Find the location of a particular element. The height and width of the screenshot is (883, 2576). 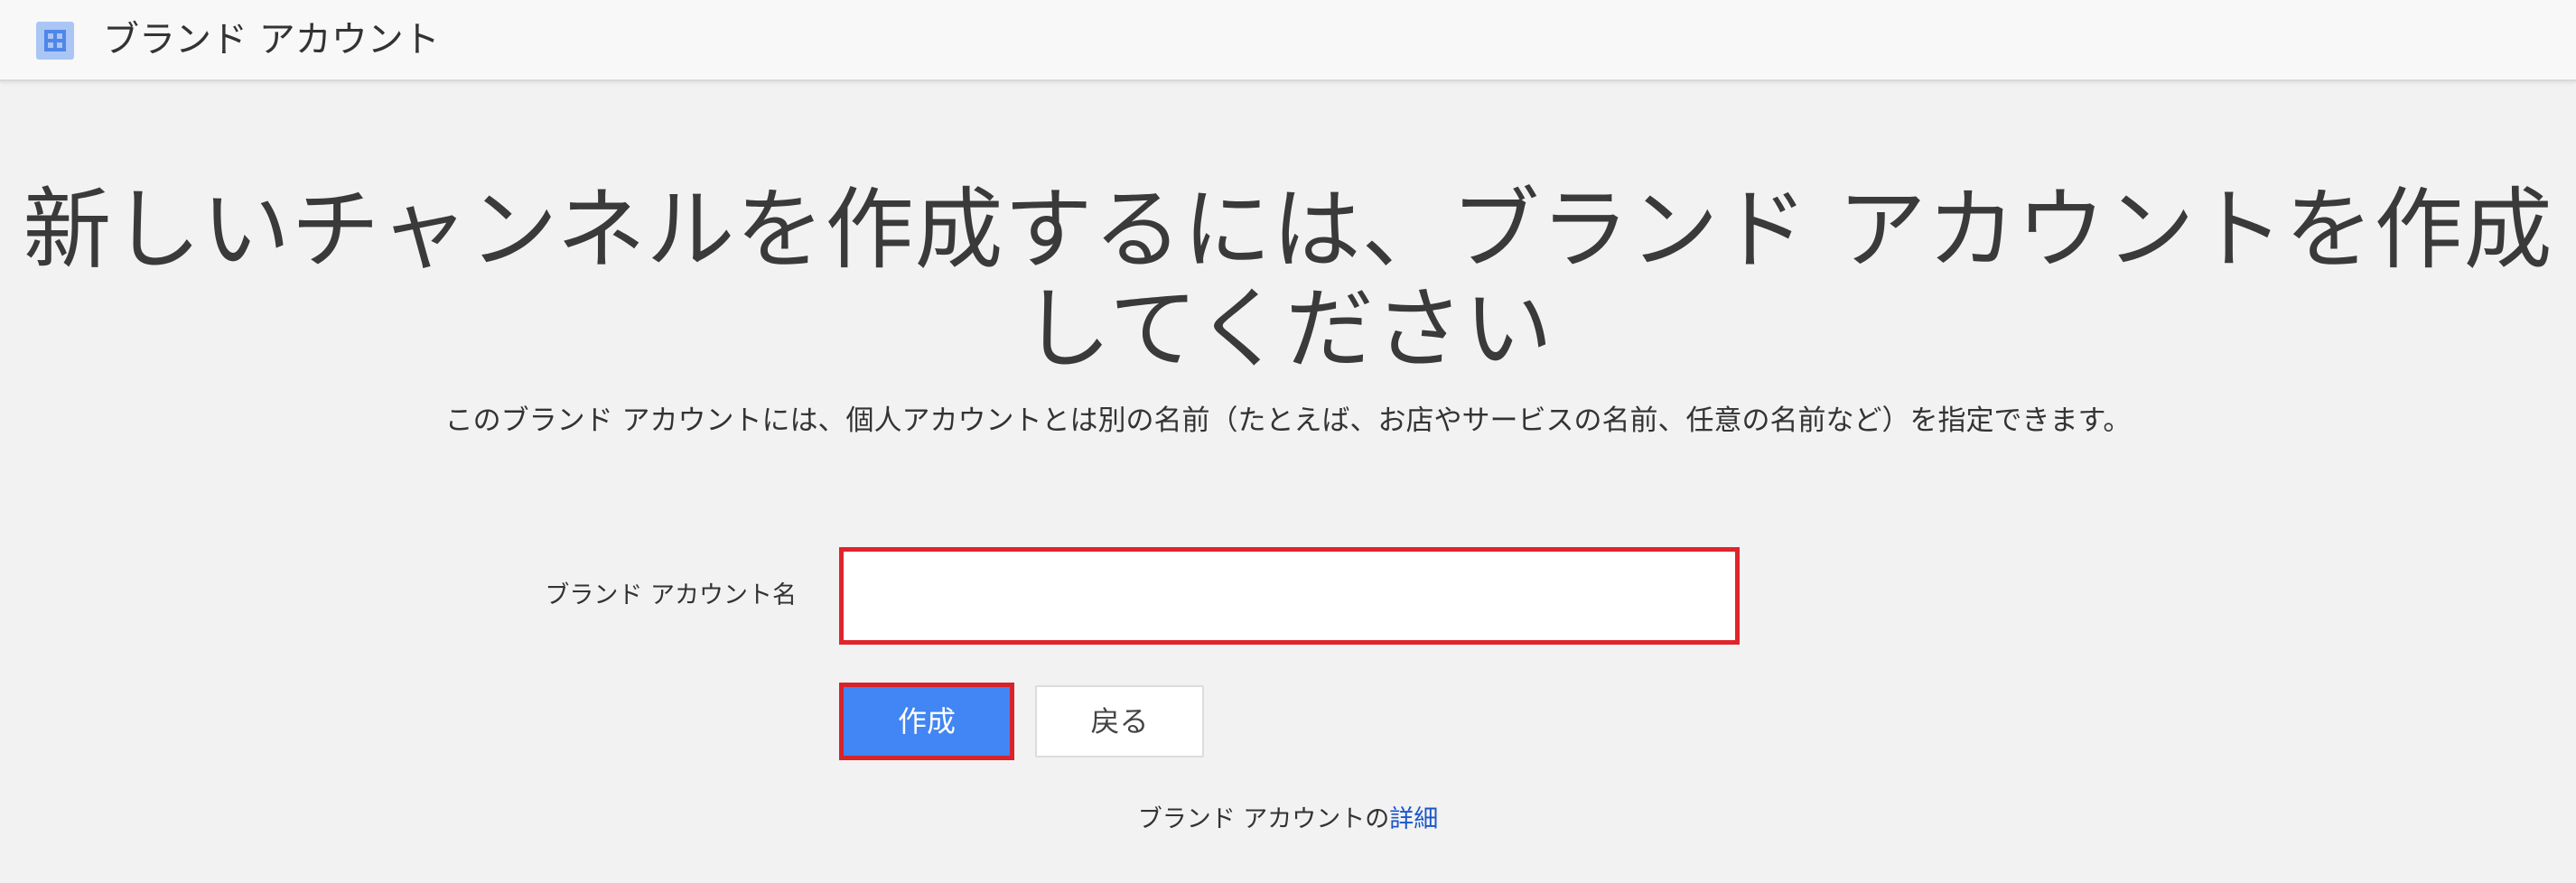

app-title: ブランド アカウント is located at coordinates (271, 40).